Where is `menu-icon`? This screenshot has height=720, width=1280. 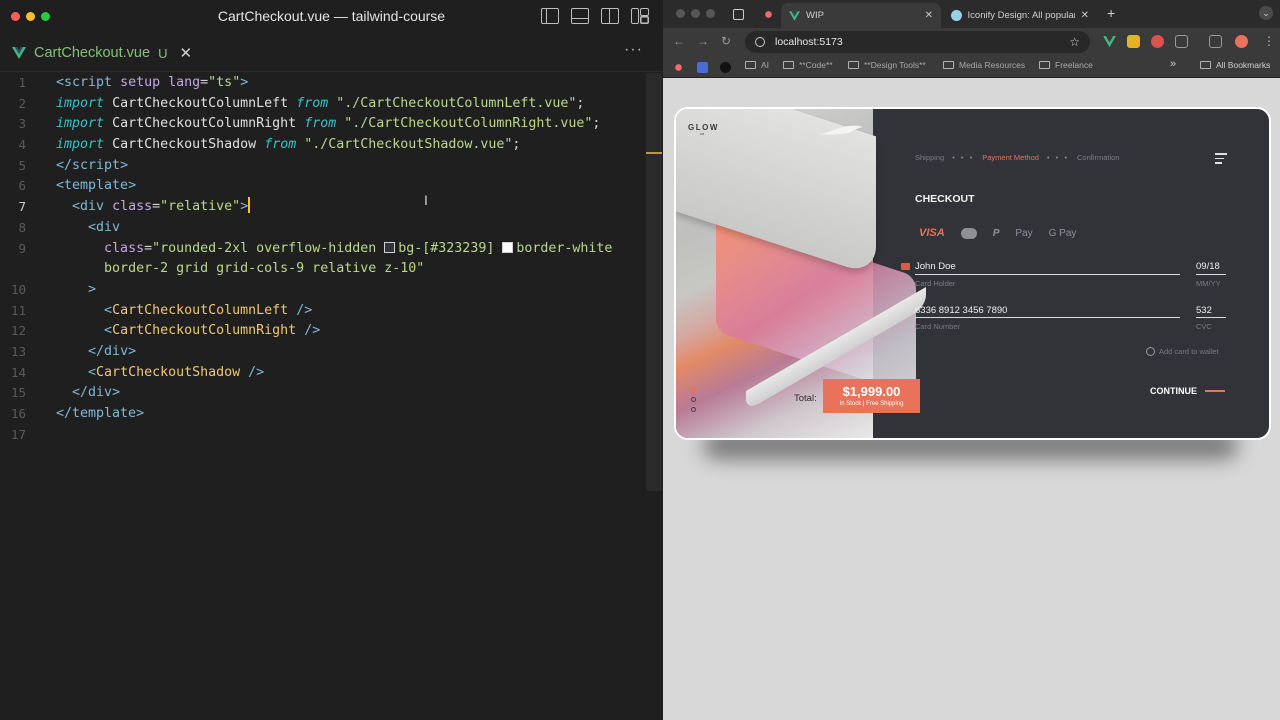
menu-icon is located at coordinates (1221, 160).